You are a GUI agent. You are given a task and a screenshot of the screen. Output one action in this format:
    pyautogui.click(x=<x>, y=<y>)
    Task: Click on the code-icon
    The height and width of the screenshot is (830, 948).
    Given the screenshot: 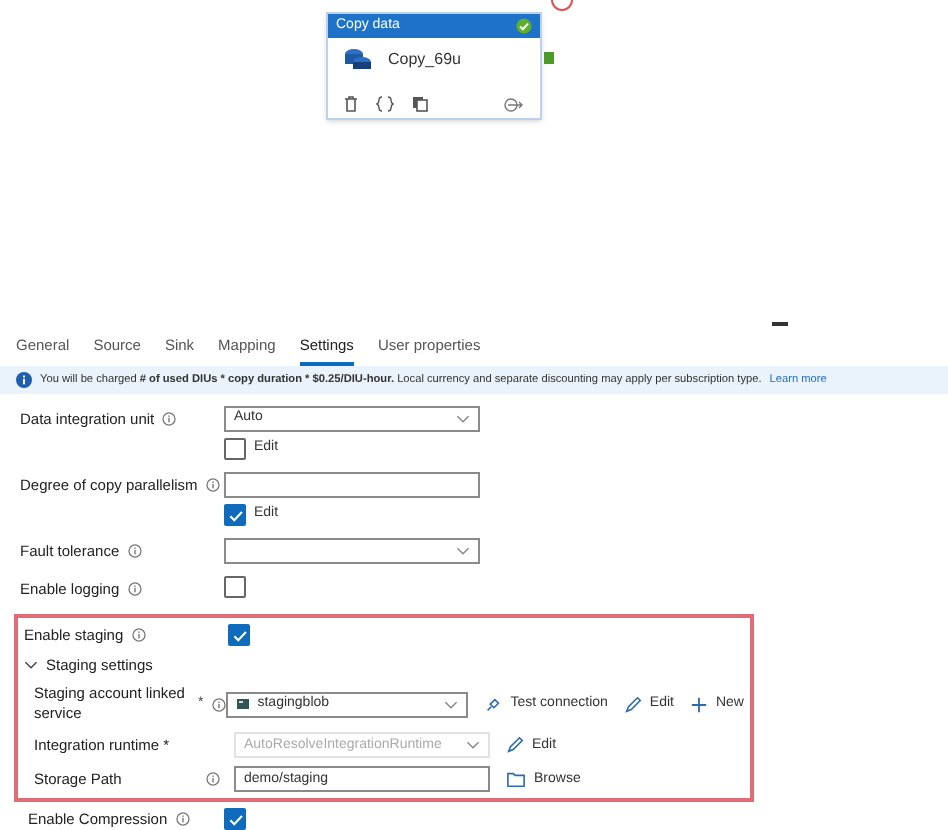 What is the action you would take?
    pyautogui.click(x=385, y=104)
    